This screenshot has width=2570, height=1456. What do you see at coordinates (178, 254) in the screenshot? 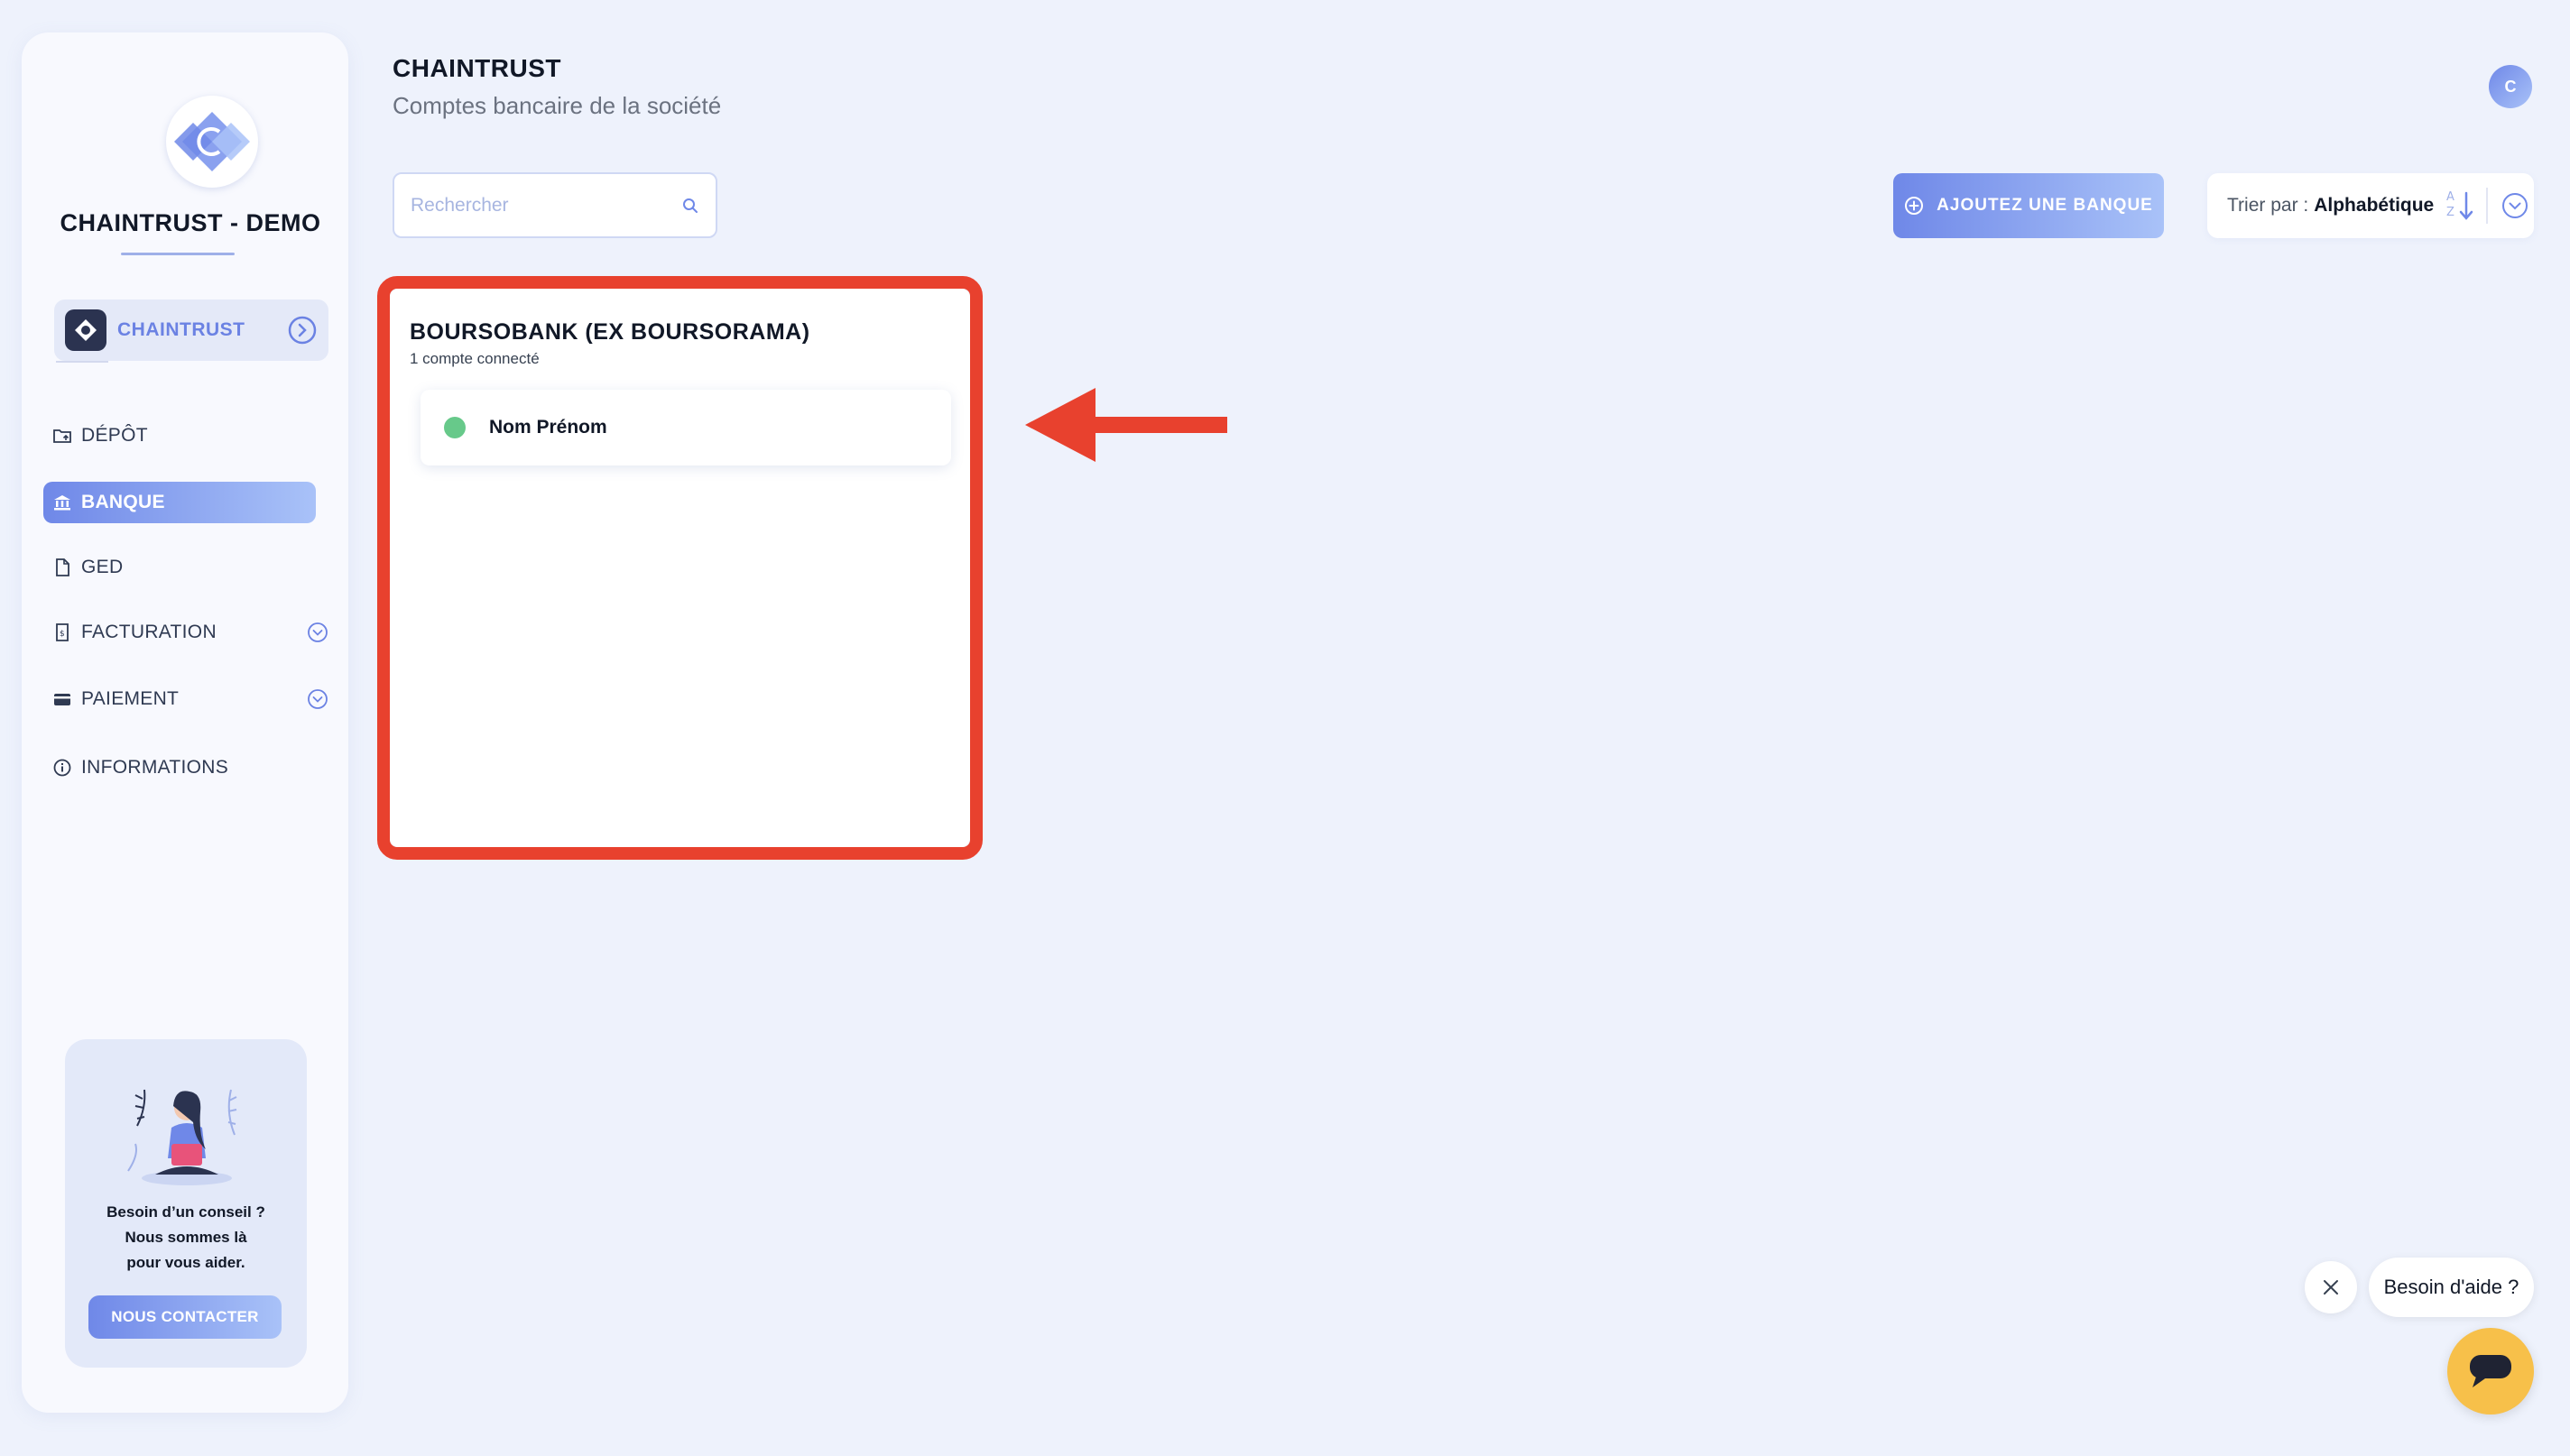
I see `company-underline` at bounding box center [178, 254].